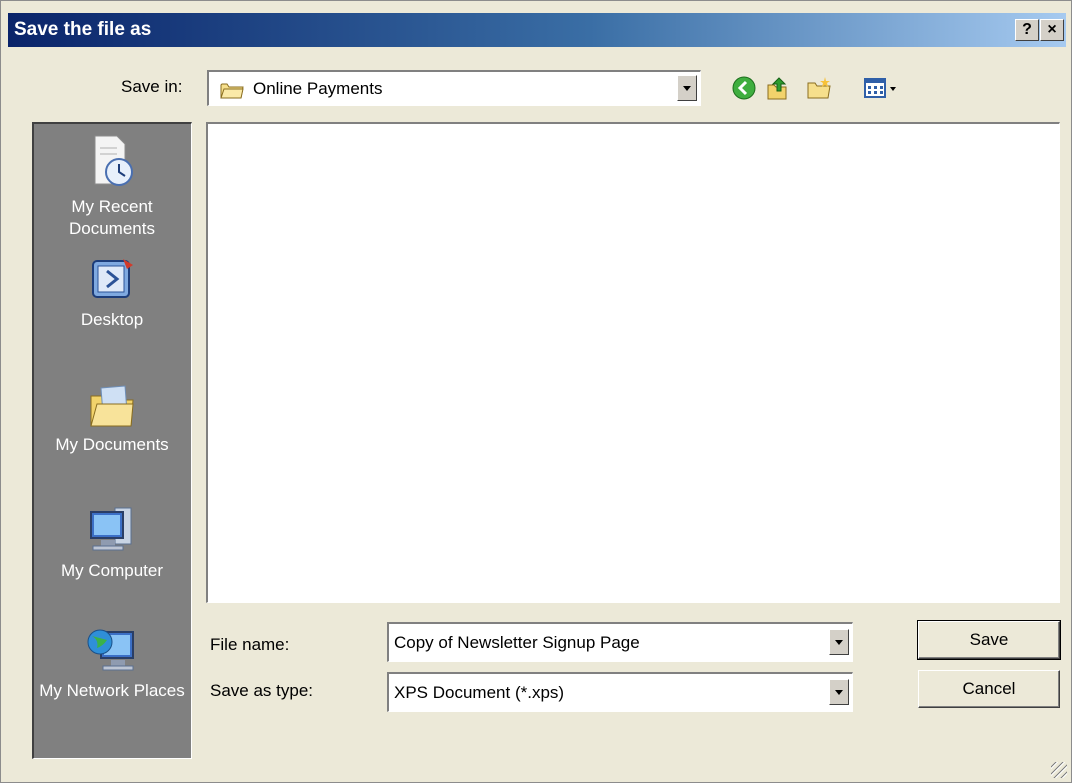  Describe the element at coordinates (110, 650) in the screenshot. I see `network-places-icon` at that location.